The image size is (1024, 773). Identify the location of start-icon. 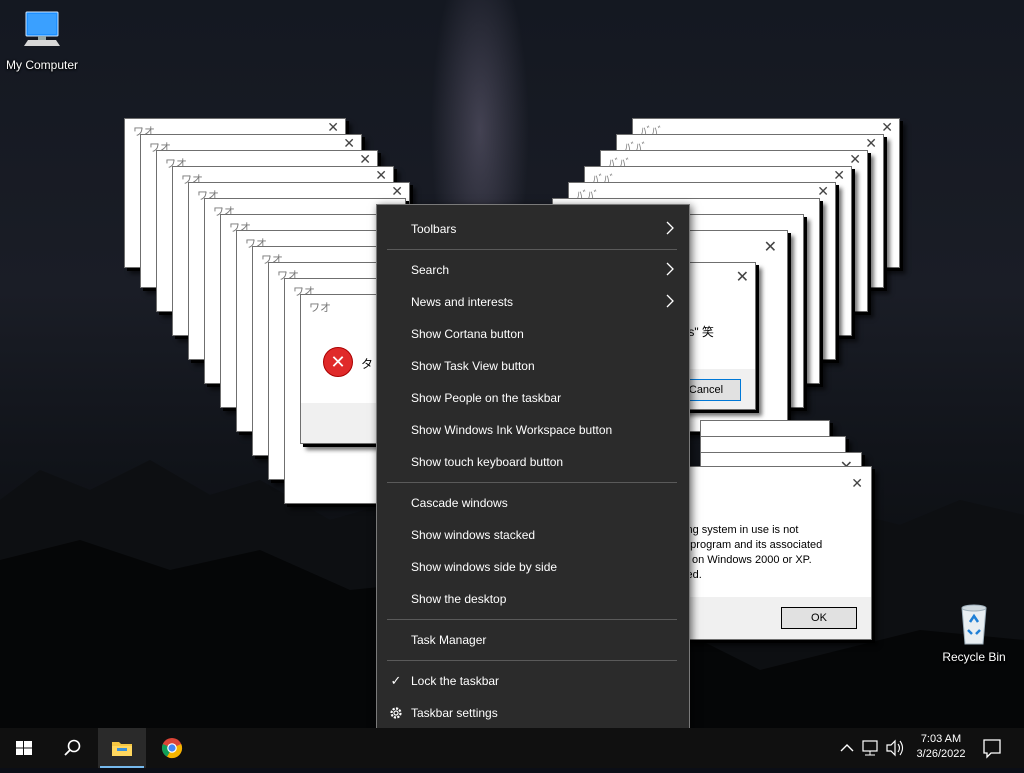
(24, 748).